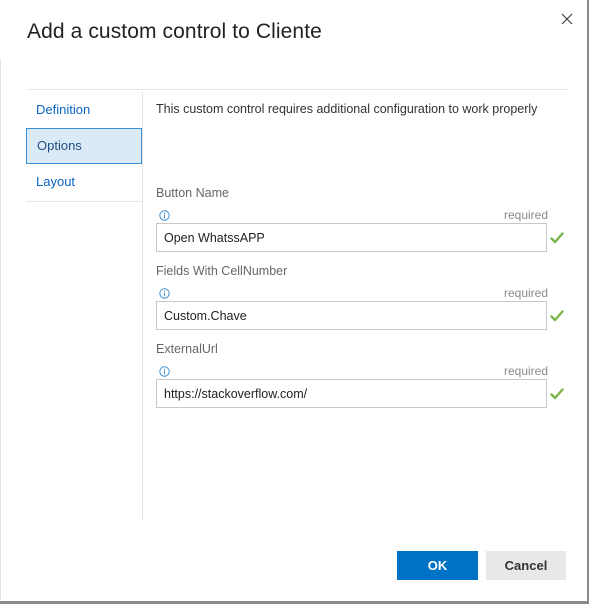 The height and width of the screenshot is (604, 589). I want to click on field-label-externalurl: ExternalUrl, so click(187, 349).